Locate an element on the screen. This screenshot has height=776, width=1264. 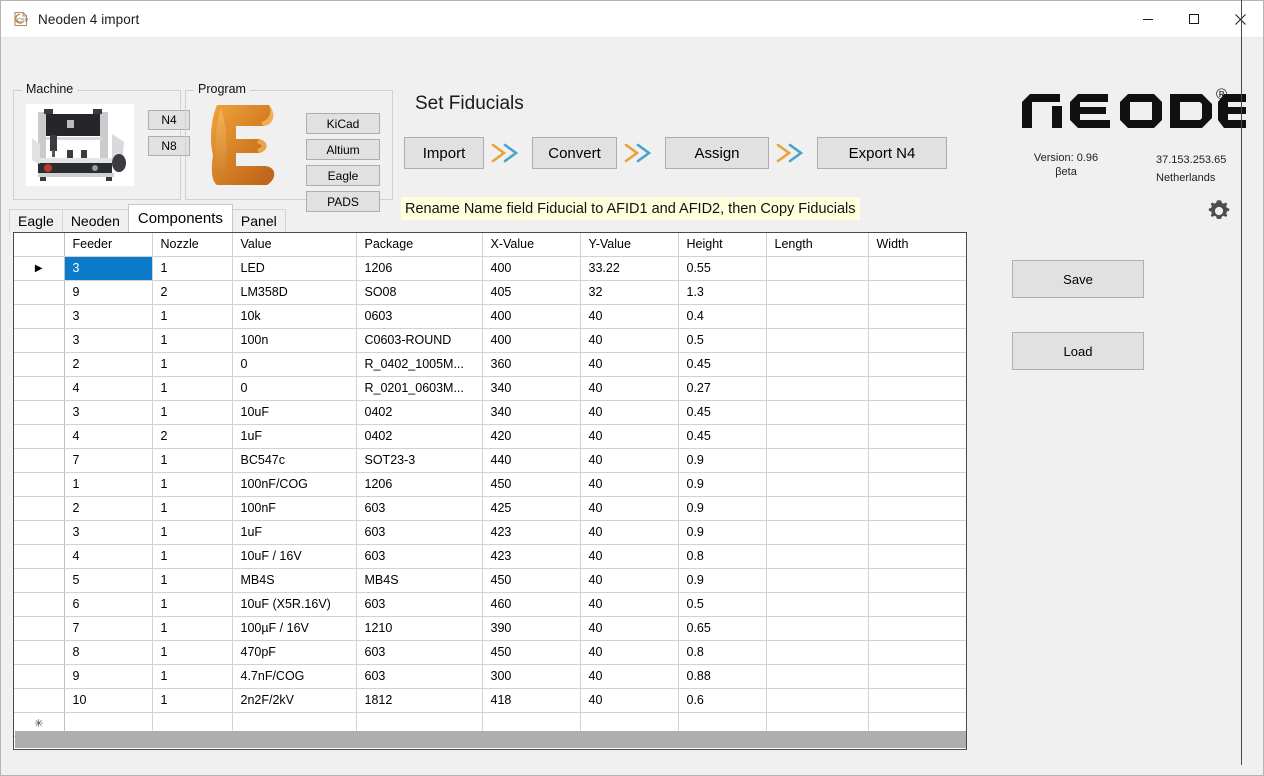
cell-height: 0.88 is located at coordinates (722, 676).